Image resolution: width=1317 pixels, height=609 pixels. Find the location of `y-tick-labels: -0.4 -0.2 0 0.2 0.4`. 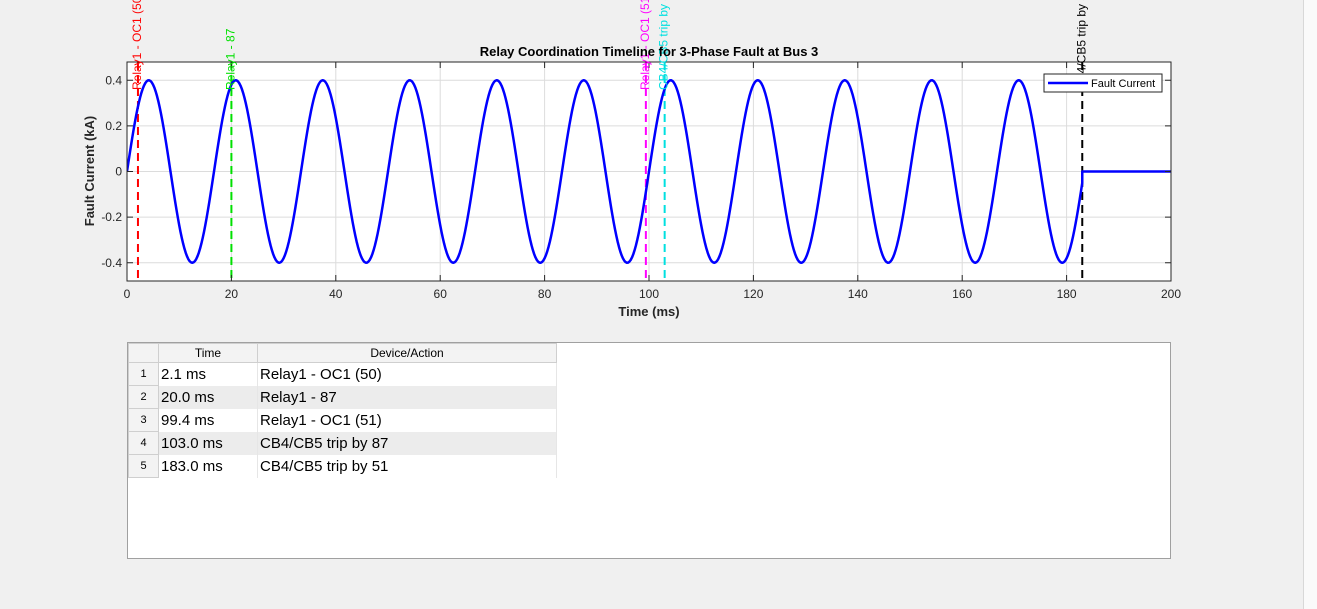

y-tick-labels: -0.4 -0.2 0 0.2 0.4 is located at coordinates (111, 171).